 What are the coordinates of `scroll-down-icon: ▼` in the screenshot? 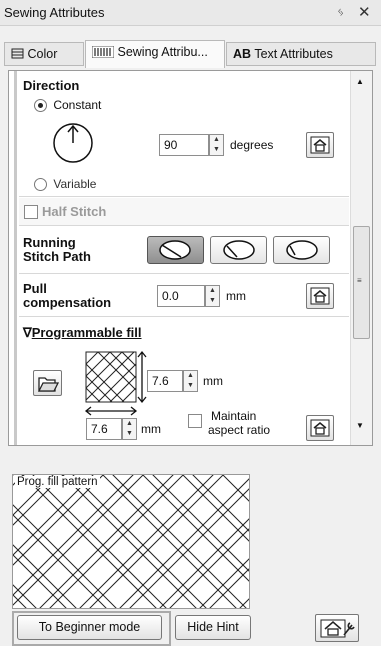 It's located at (360, 425).